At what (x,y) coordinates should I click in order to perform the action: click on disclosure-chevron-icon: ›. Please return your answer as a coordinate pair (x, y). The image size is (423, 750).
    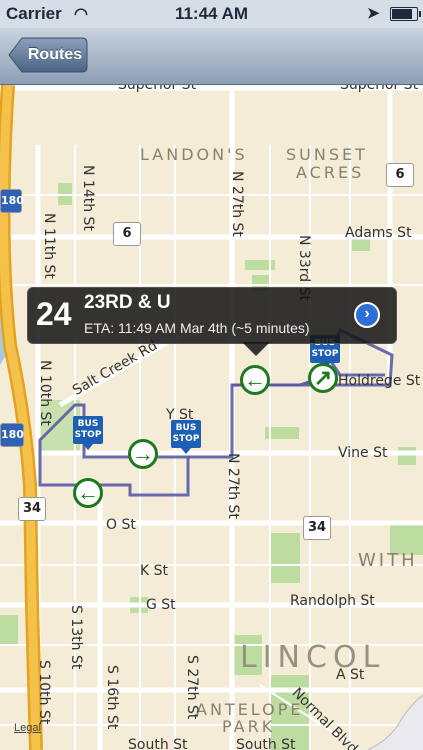
    Looking at the image, I should click on (367, 315).